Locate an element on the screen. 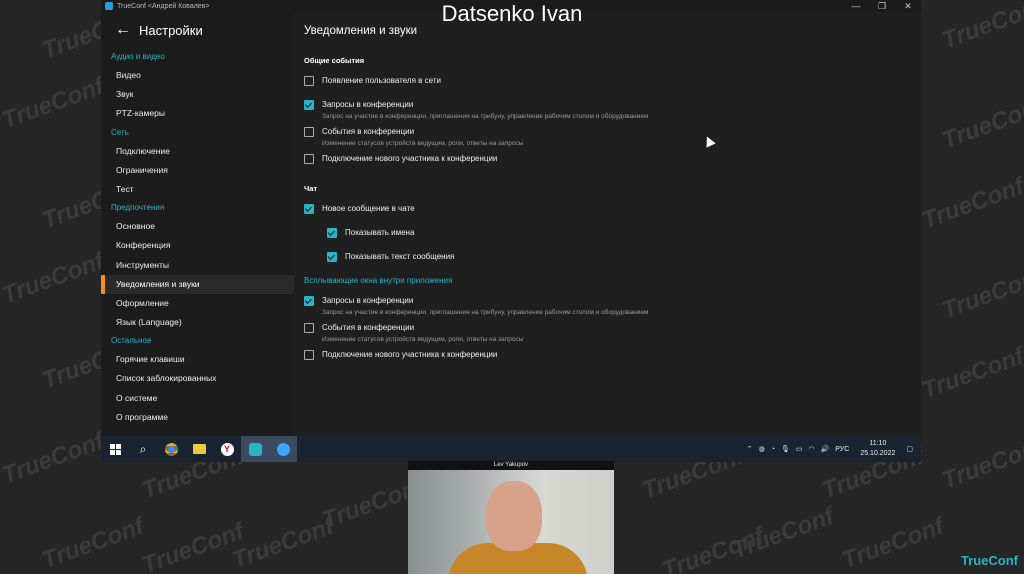 Image resolution: width=1024 pixels, height=574 pixels. file-explorer-icon is located at coordinates (199, 449).